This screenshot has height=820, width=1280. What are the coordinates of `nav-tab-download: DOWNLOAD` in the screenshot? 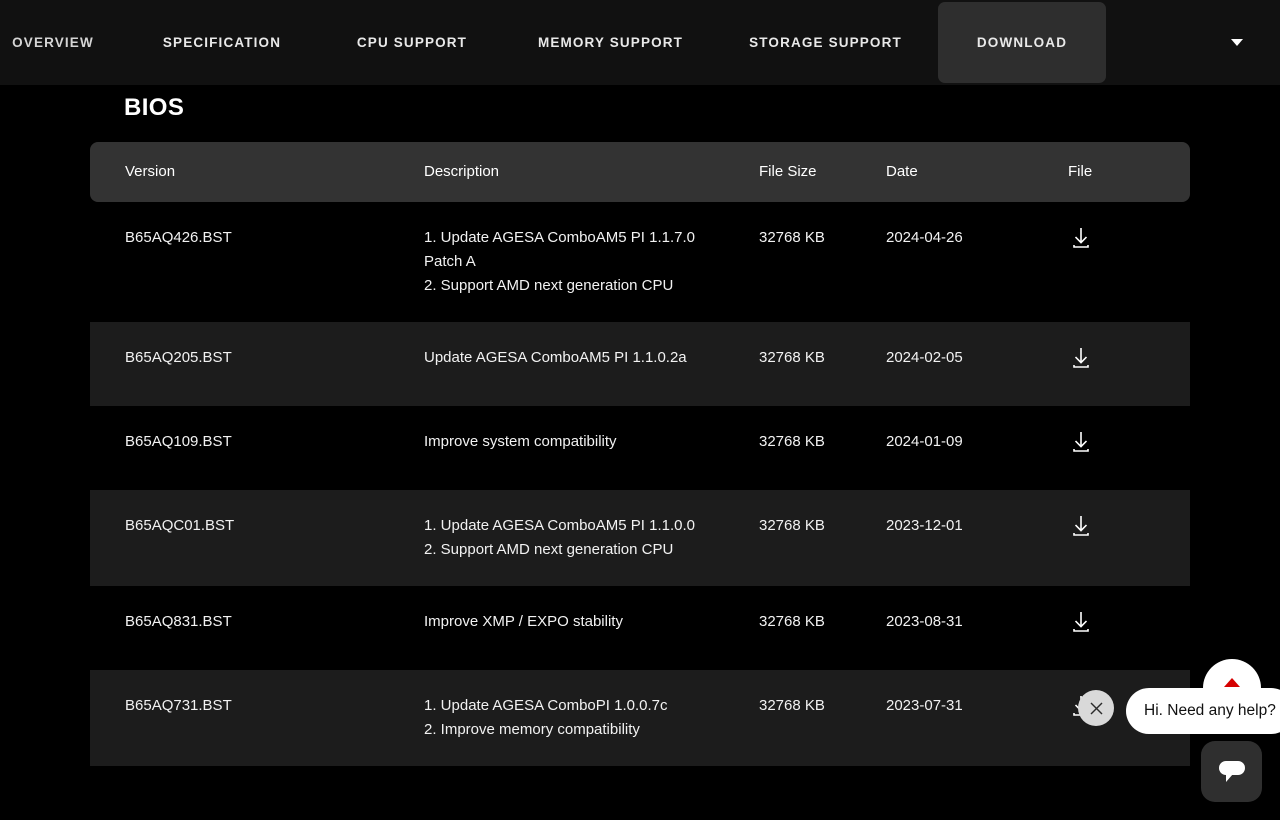 It's located at (1022, 42).